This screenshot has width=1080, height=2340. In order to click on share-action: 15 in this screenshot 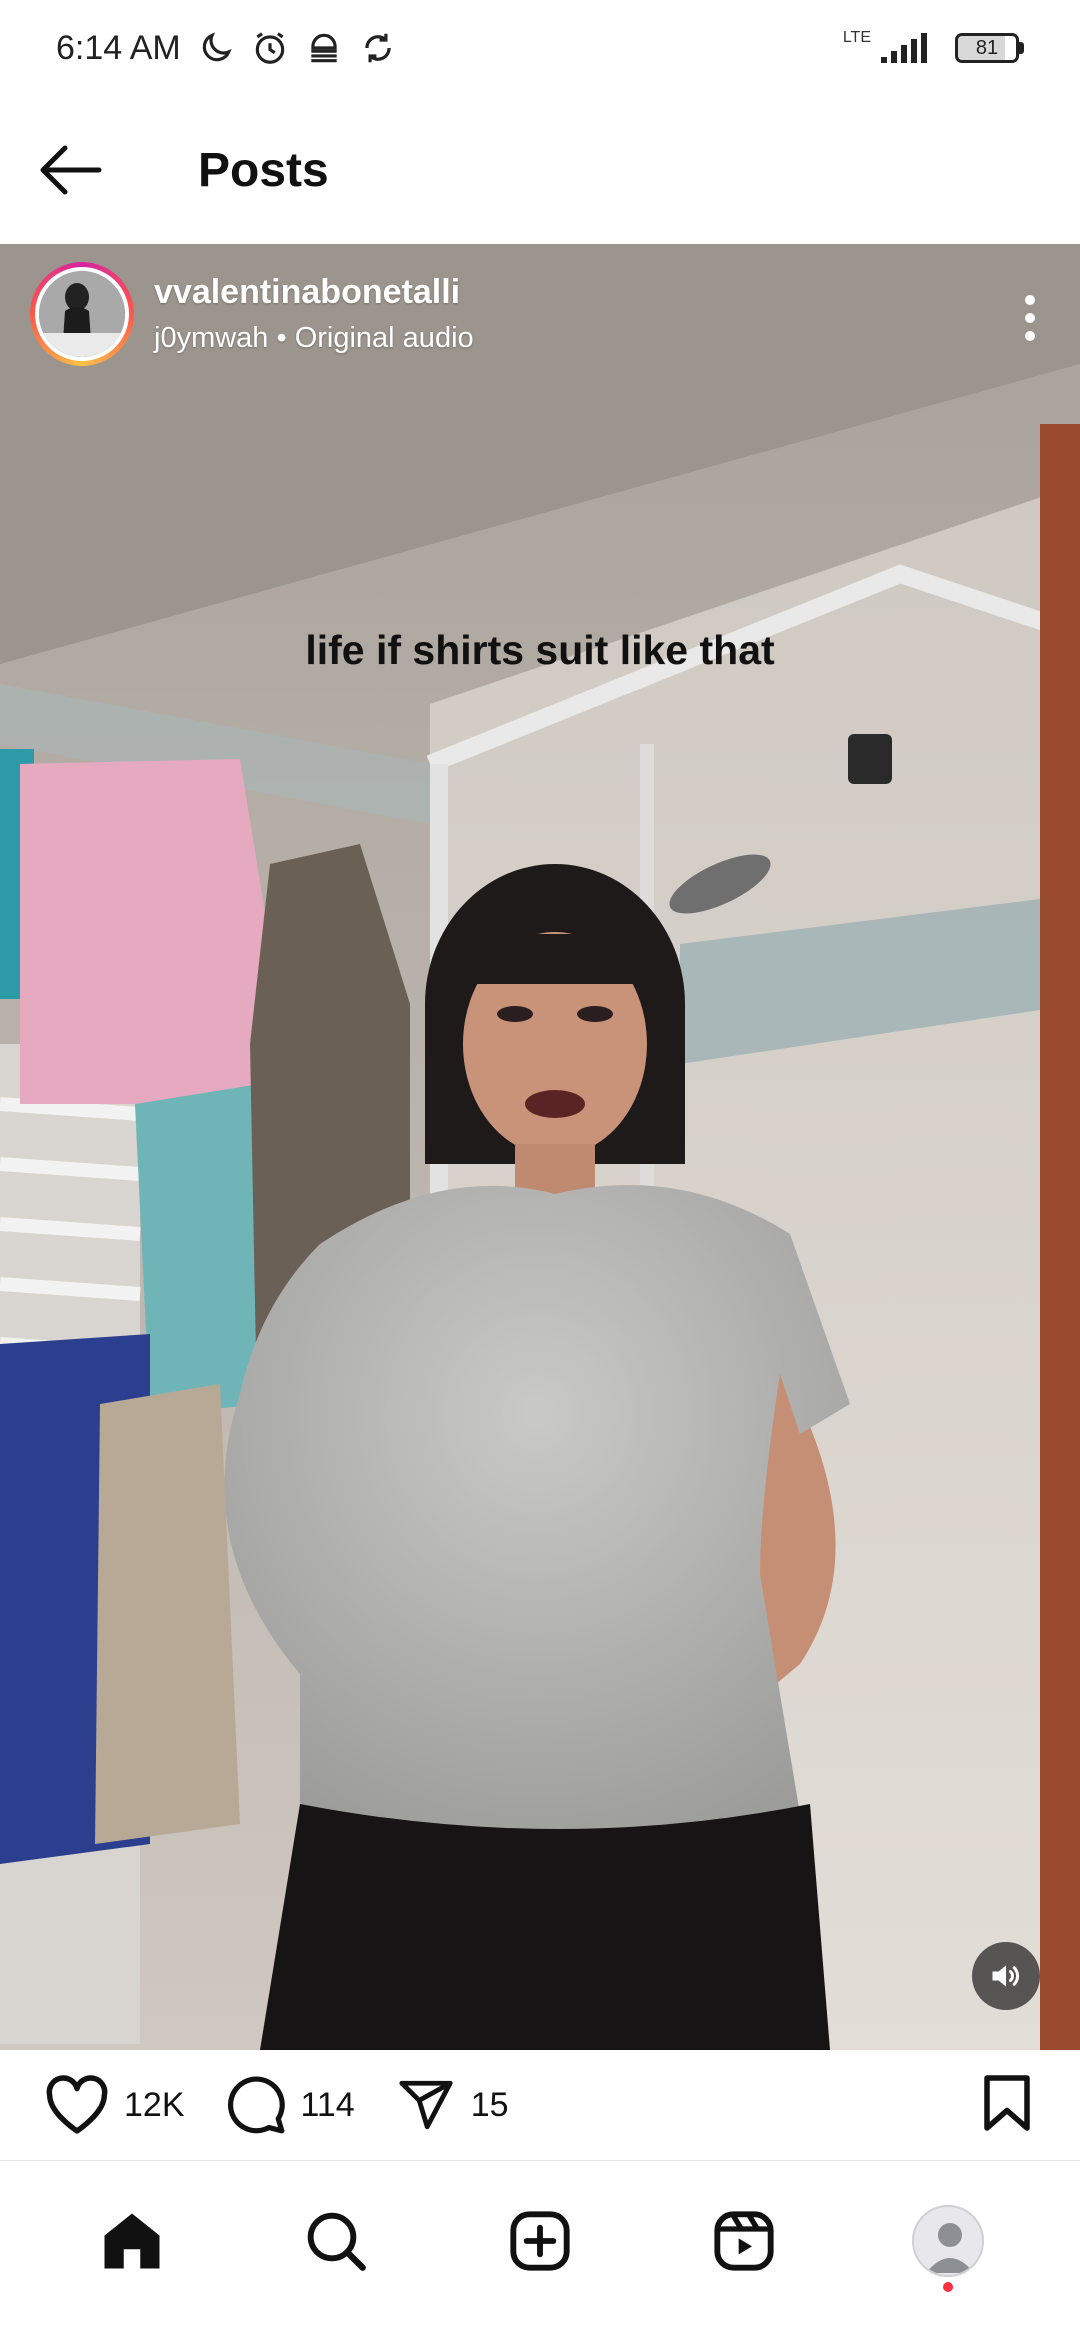, I will do `click(452, 2105)`.